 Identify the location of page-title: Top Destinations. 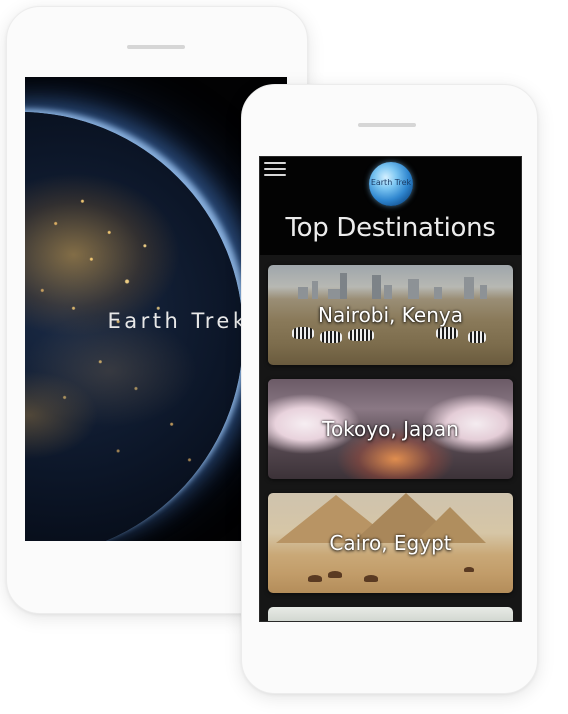
(390, 228).